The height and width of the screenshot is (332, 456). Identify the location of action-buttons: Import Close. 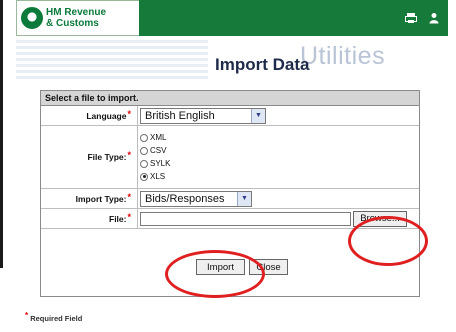
(230, 267).